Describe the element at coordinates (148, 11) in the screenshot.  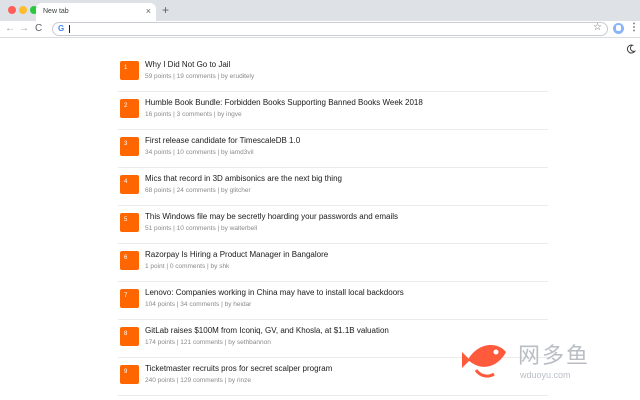
I see `close-tab-icon: ×` at that location.